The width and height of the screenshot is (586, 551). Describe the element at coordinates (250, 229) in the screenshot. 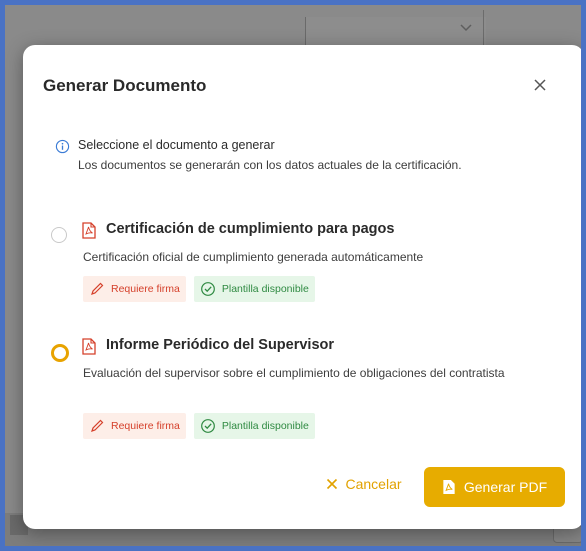

I see `option-title: Certificación de cumplimiento para pagos` at that location.